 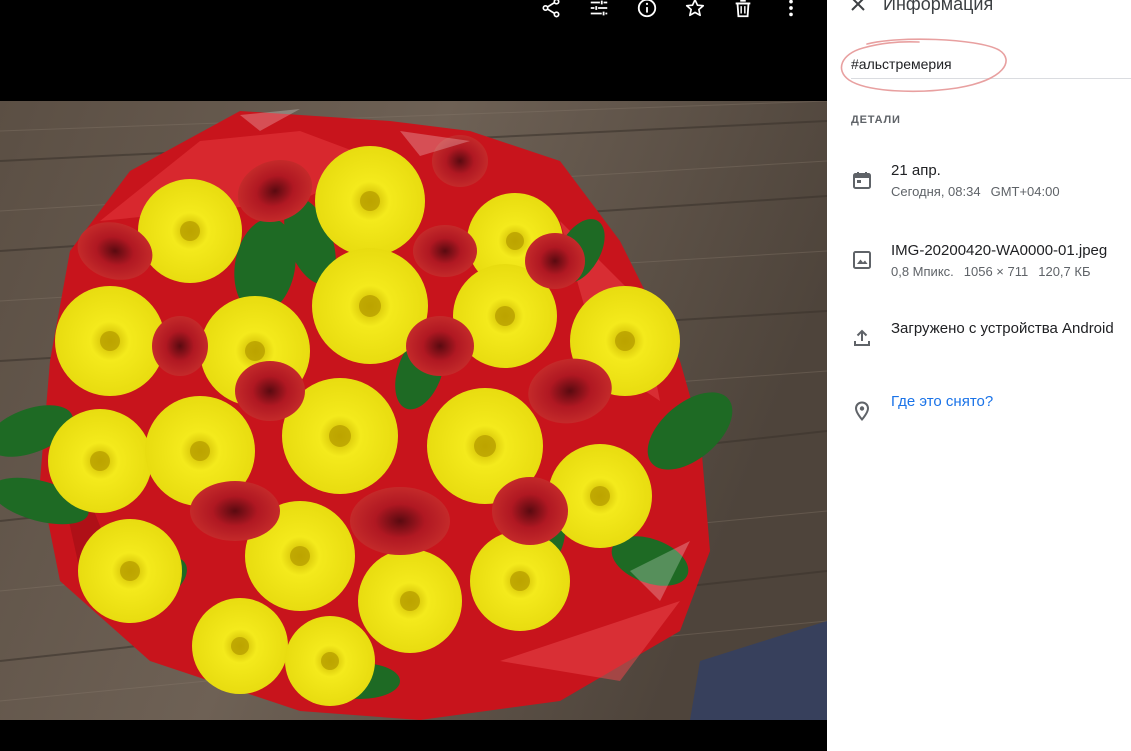 I want to click on location-pin-icon, so click(x=862, y=411).